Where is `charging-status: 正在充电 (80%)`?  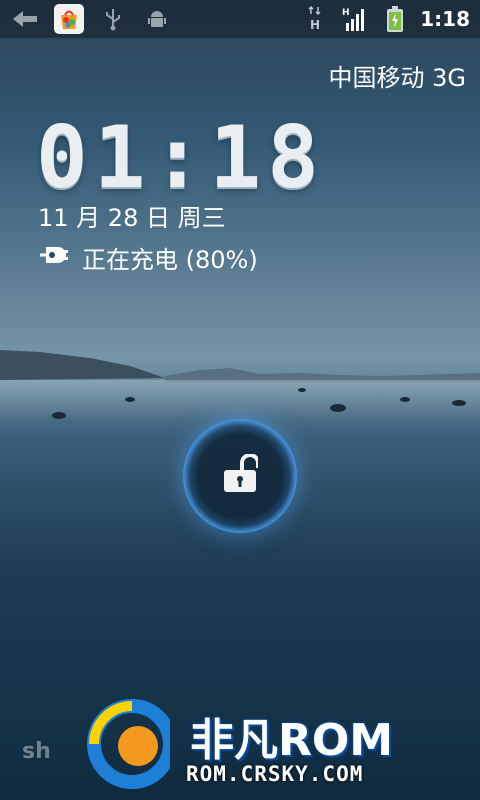
charging-status: 正在充电 (80%) is located at coordinates (148, 257).